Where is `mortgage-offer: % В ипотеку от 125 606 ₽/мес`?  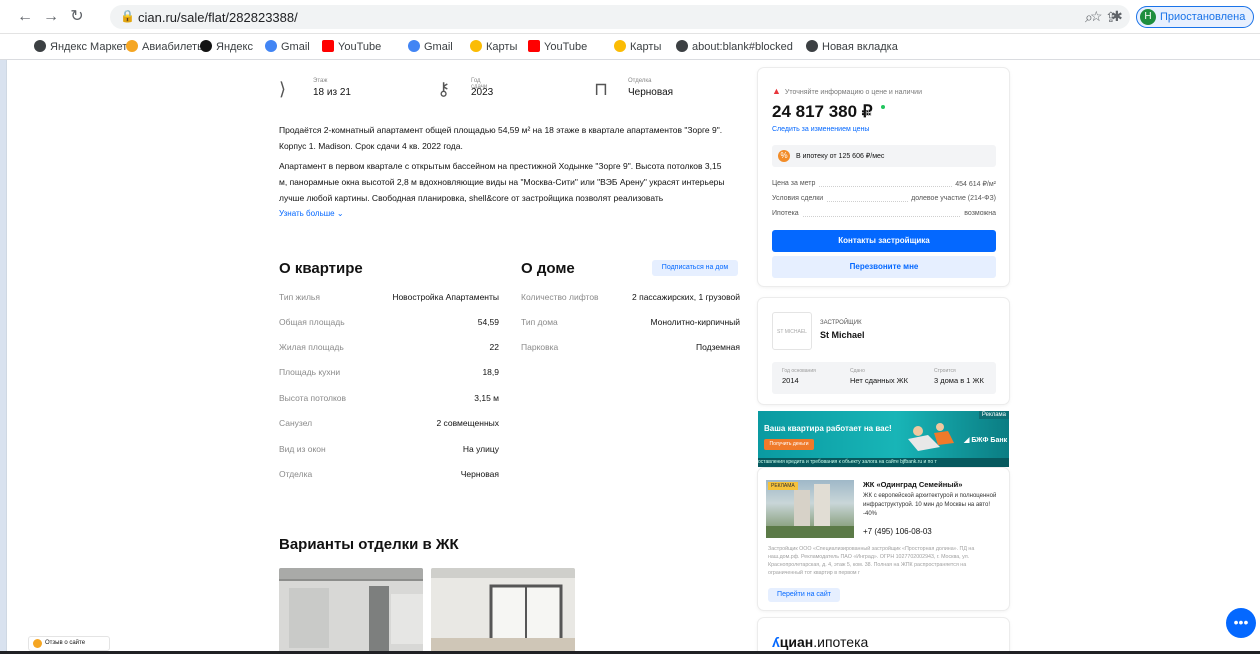
mortgage-offer: % В ипотеку от 125 606 ₽/мес is located at coordinates (884, 156).